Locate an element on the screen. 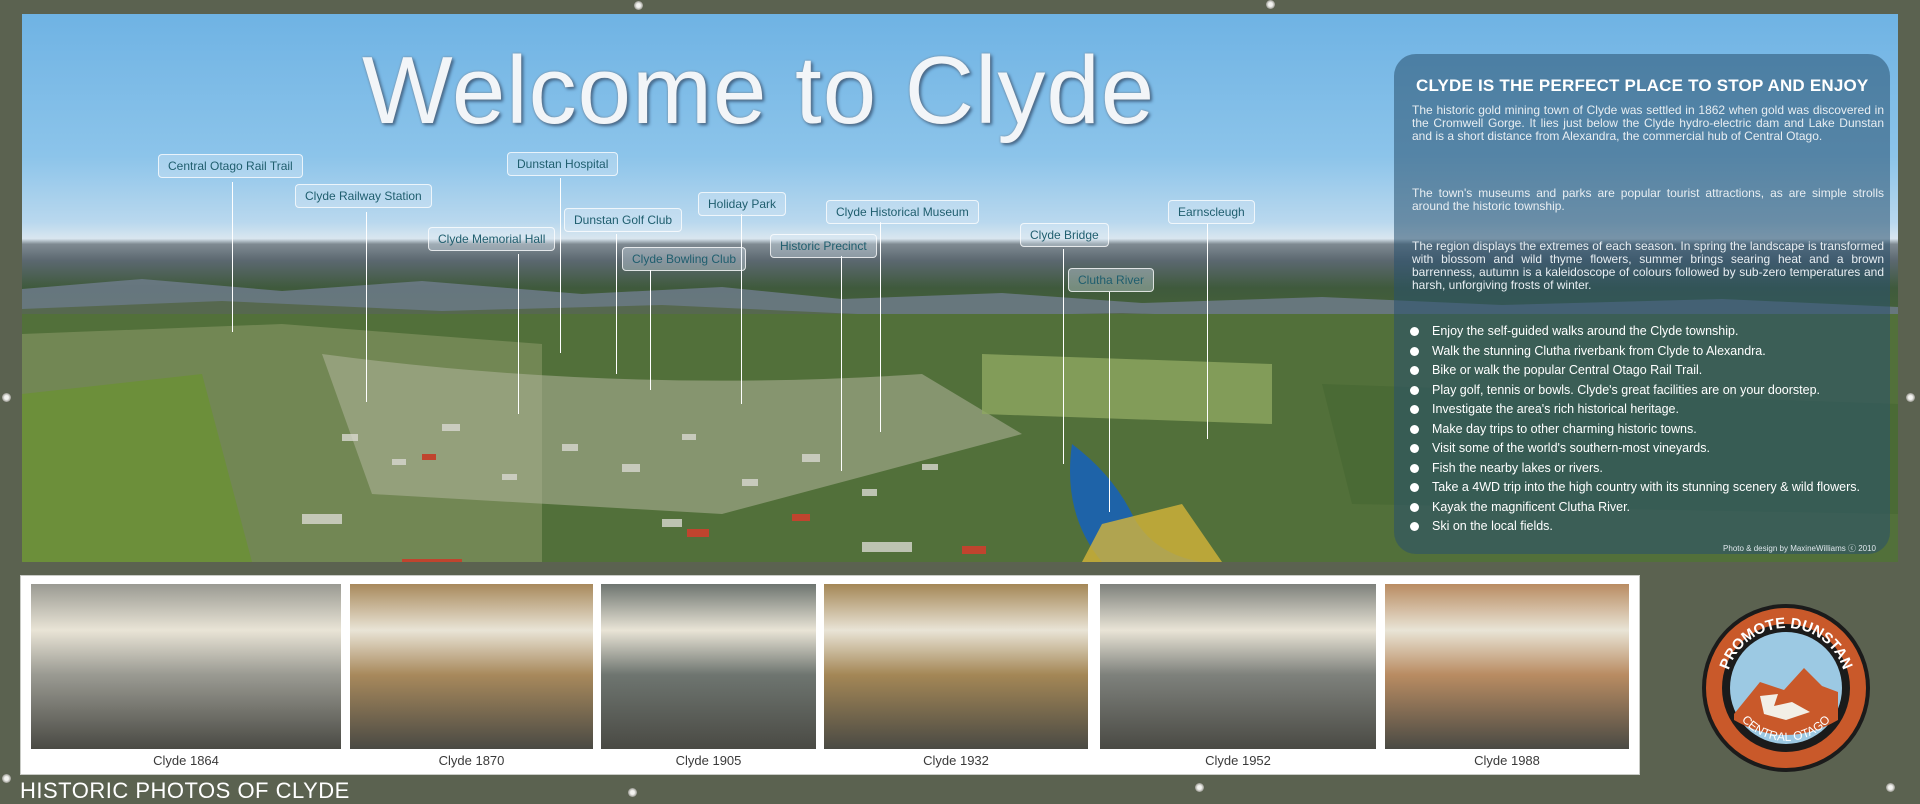  landmark-label: Clyde Historical Museum is located at coordinates (902, 212).